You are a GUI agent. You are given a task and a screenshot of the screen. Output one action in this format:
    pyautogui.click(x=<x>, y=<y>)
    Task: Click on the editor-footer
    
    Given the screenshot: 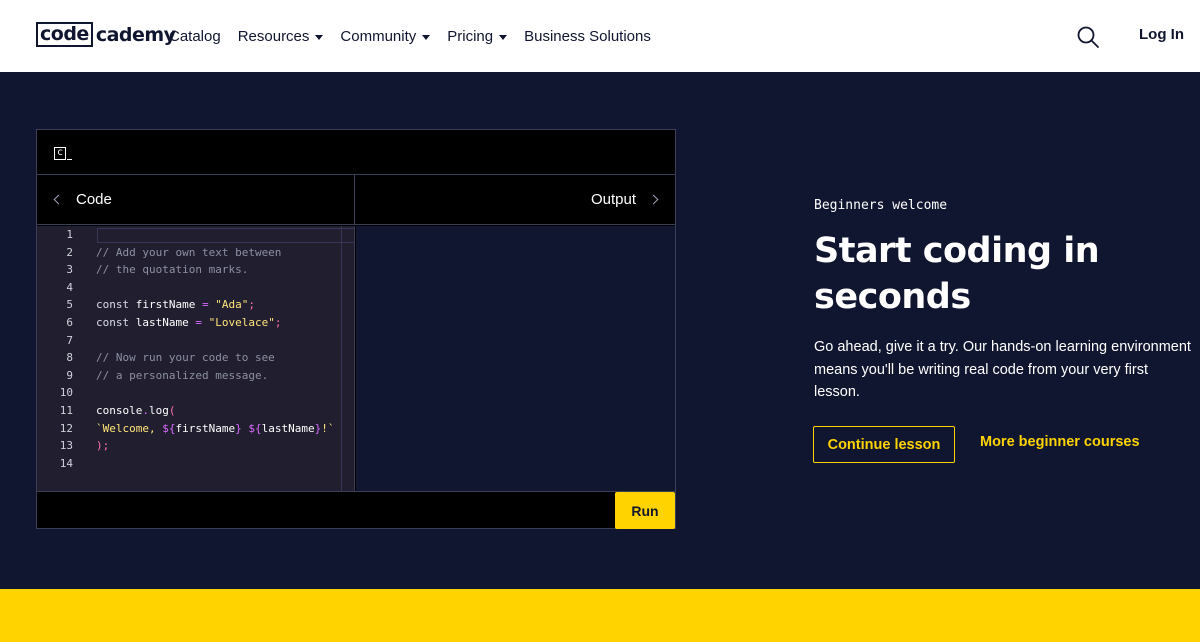 What is the action you would take?
    pyautogui.click(x=356, y=509)
    